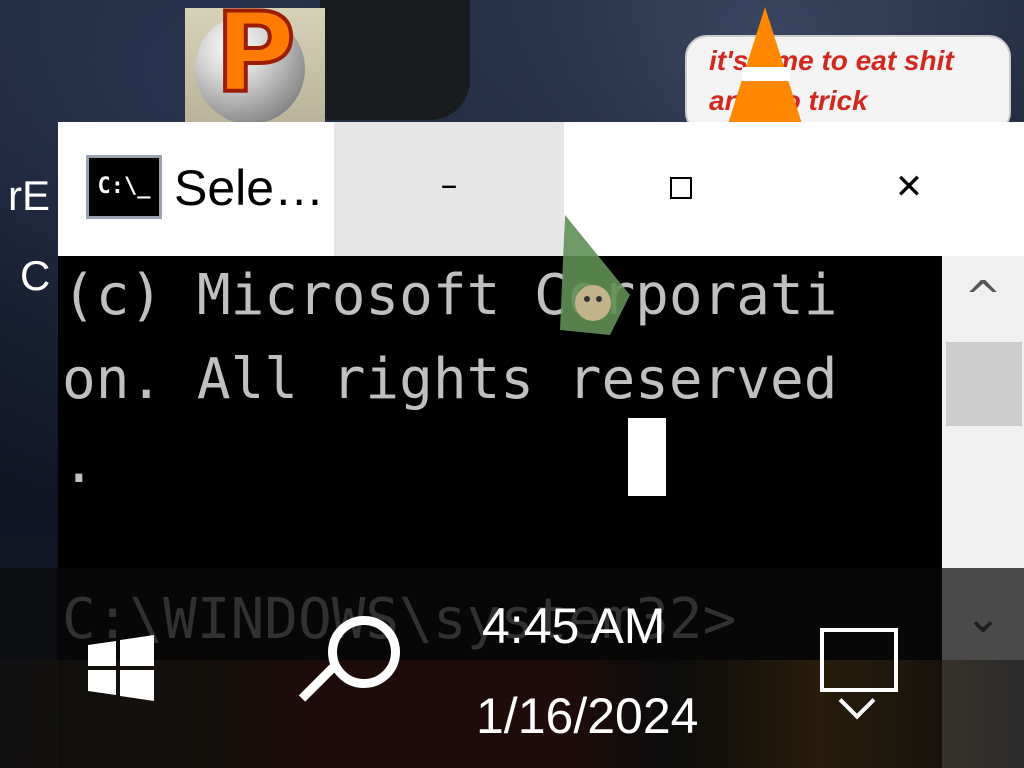 The height and width of the screenshot is (768, 1024). Describe the element at coordinates (450, 295) in the screenshot. I see `console-line-1: (c) Microsoft Corporati` at that location.